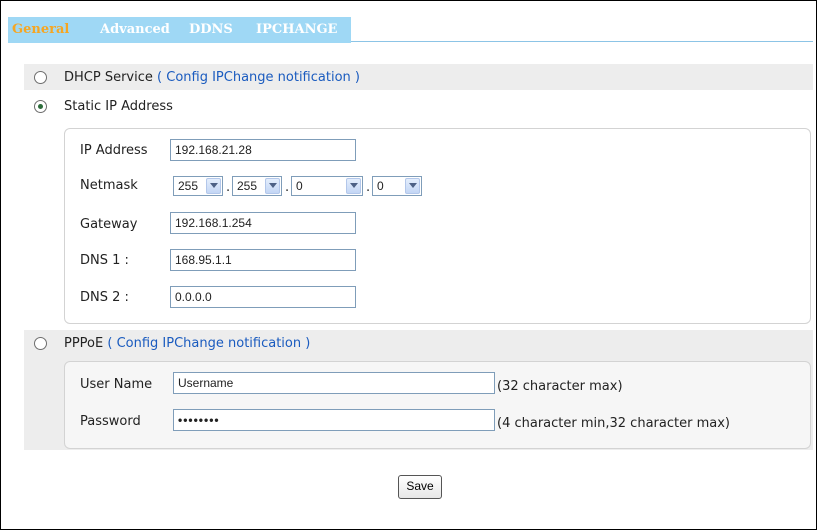  I want to click on gateway-label: Gateway, so click(109, 224).